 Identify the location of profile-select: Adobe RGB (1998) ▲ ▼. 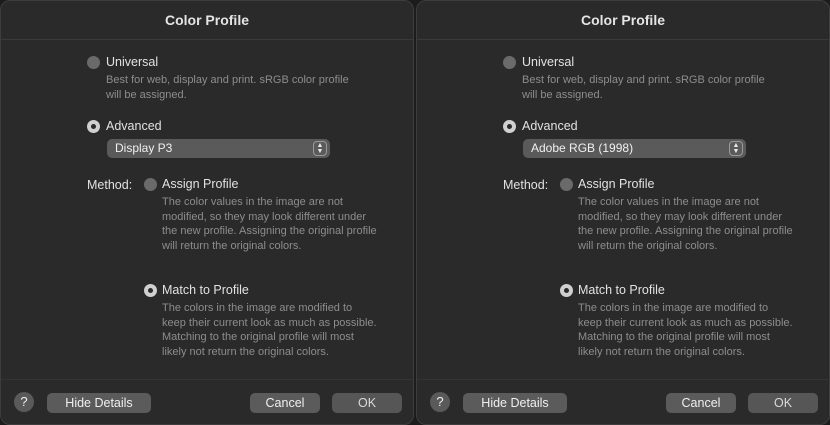
(634, 148).